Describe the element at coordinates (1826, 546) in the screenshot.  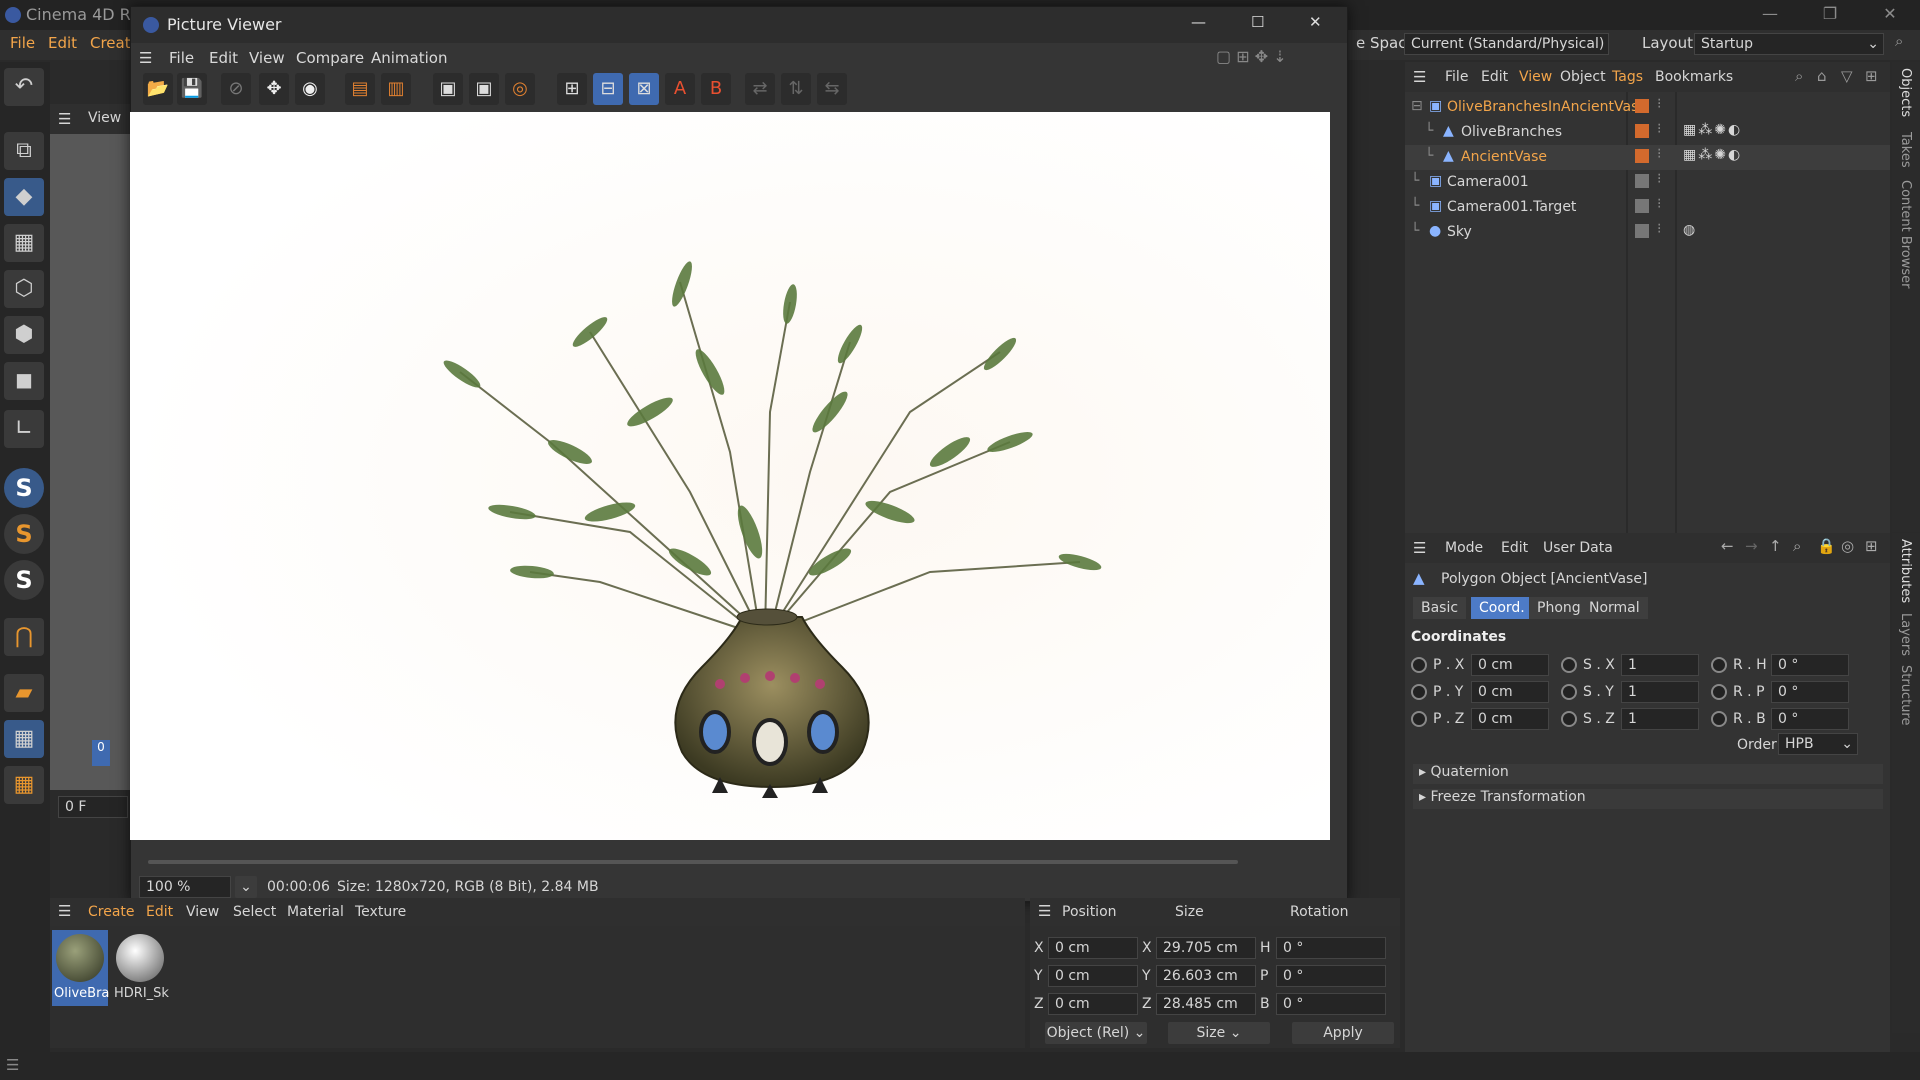
I see `lock-icon: 🔒` at that location.